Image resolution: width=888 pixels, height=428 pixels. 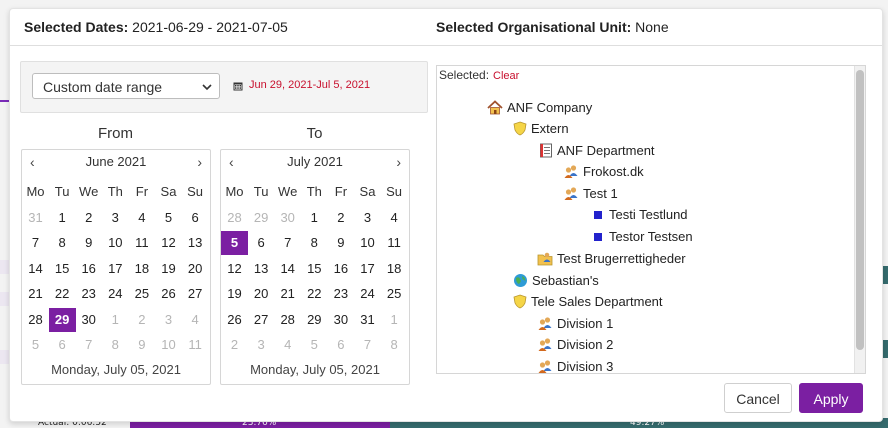 I want to click on date-range-select: Custom date range, so click(x=126, y=86).